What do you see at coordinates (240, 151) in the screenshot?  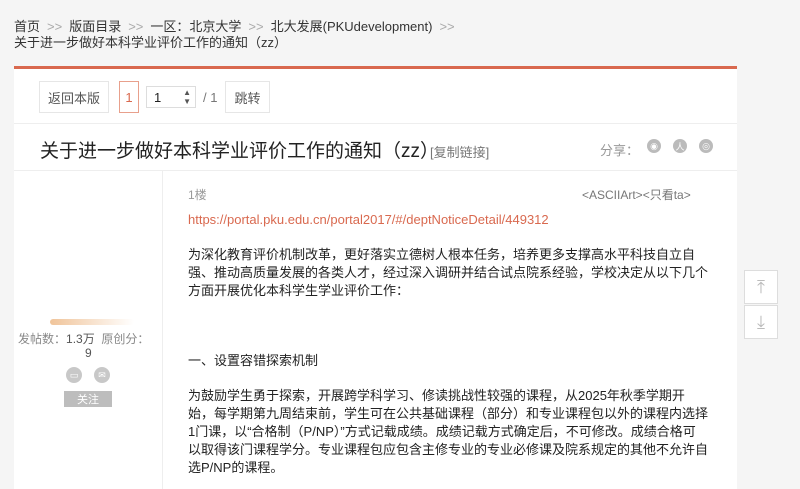 I see `post-title: 关于进一步做好本科学业评价工作的通知（zz）` at bounding box center [240, 151].